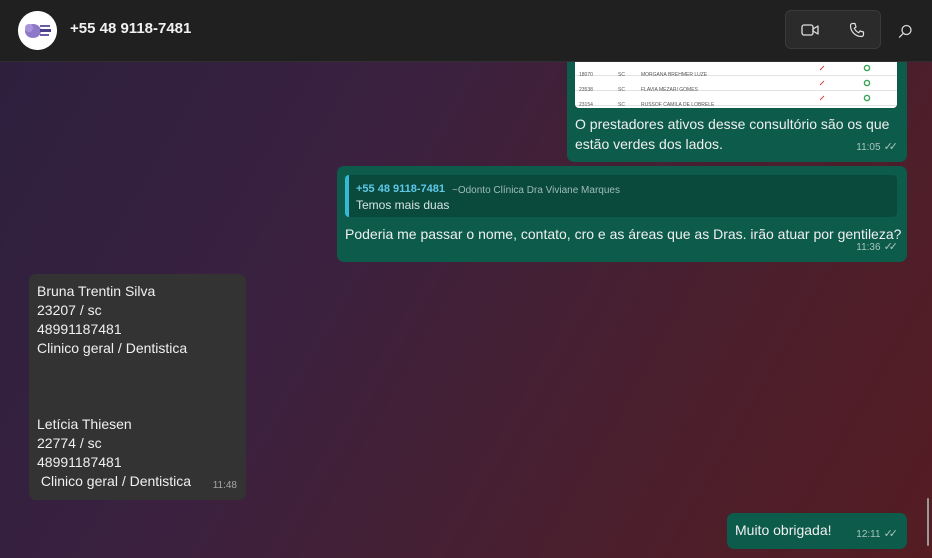  I want to click on message-meta: 11:36 ✓✓, so click(877, 247).